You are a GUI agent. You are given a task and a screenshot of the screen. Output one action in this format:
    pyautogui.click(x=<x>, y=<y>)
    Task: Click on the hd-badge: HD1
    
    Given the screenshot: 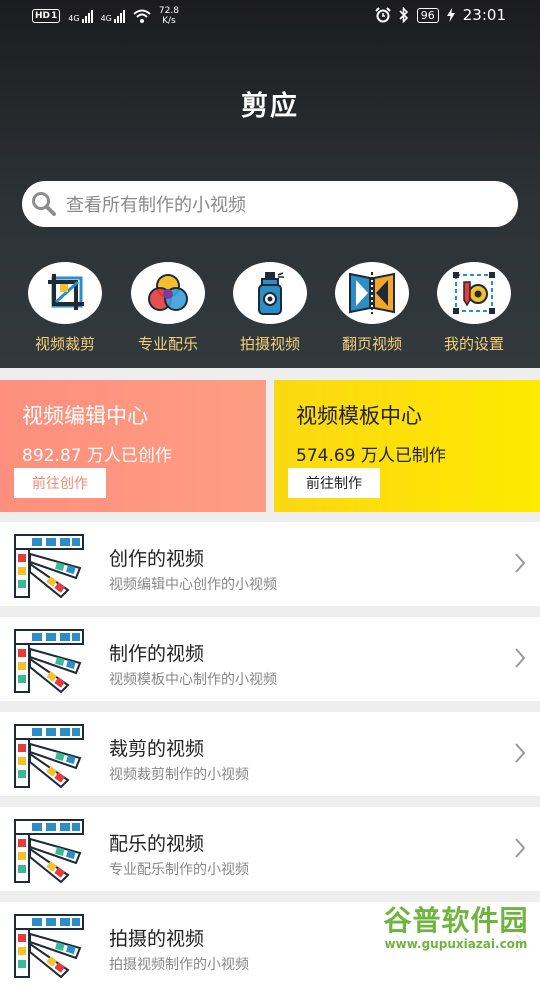 What is the action you would take?
    pyautogui.click(x=46, y=16)
    